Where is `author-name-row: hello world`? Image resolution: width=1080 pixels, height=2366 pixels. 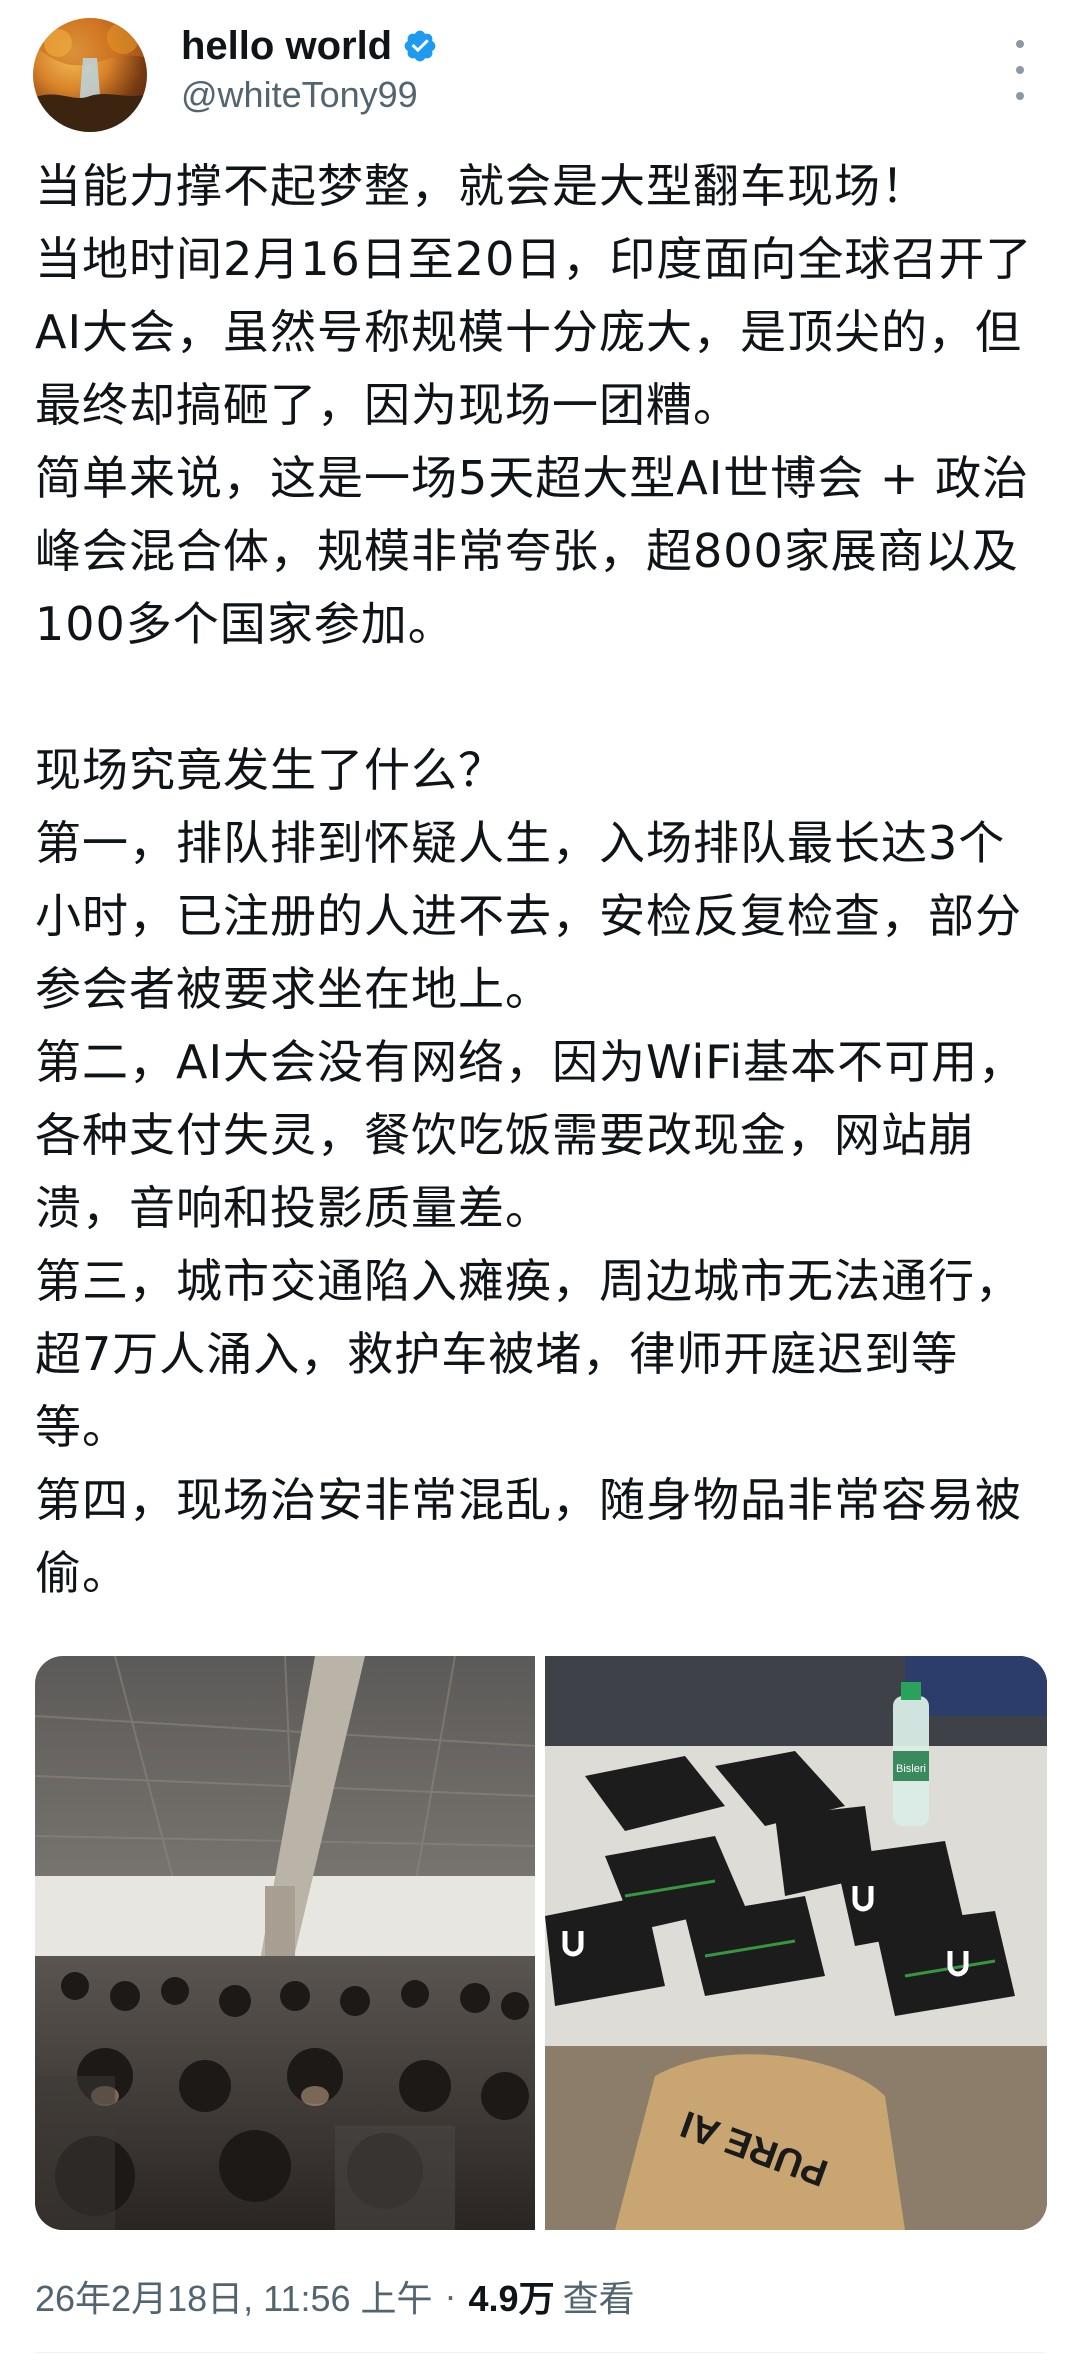 author-name-row: hello world is located at coordinates (309, 46).